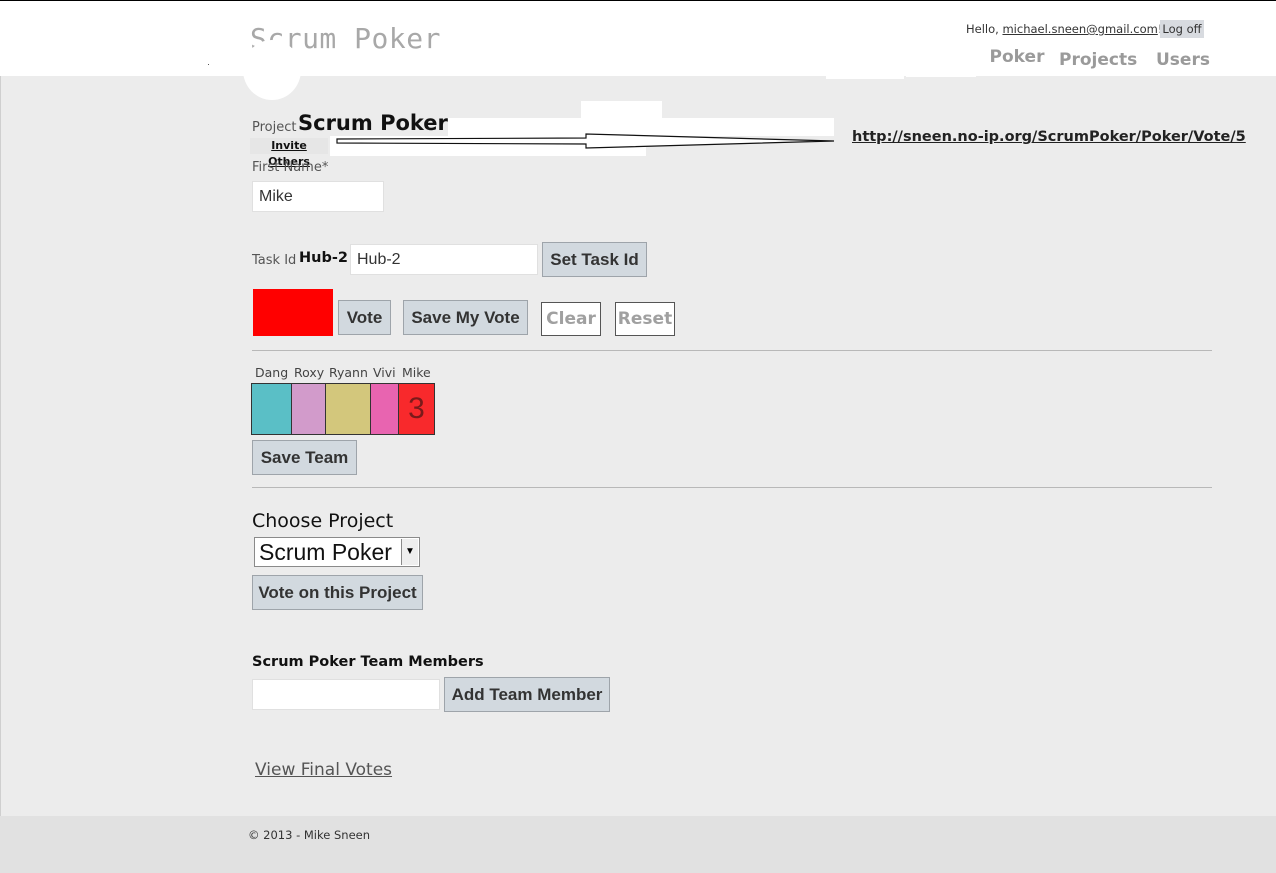 This screenshot has width=1276, height=873. What do you see at coordinates (1017, 61) in the screenshot?
I see `nav-poker: Poker` at bounding box center [1017, 61].